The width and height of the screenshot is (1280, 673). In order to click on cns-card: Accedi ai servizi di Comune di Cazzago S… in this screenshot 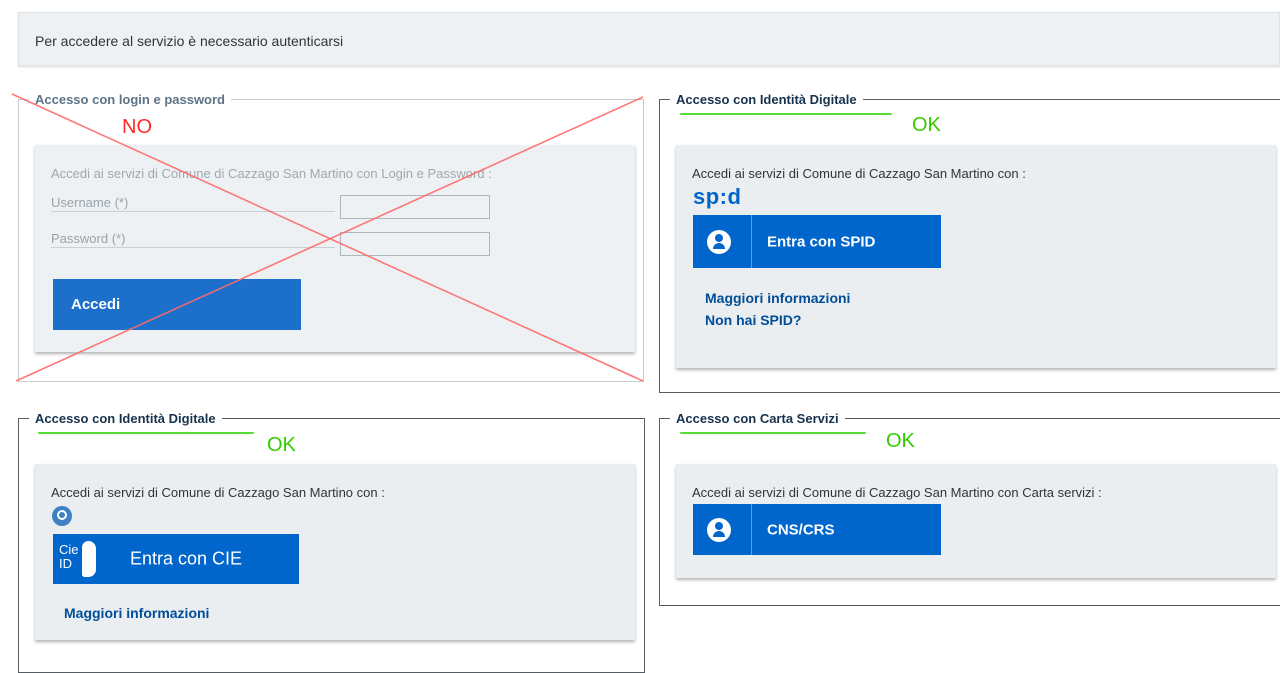, I will do `click(976, 521)`.